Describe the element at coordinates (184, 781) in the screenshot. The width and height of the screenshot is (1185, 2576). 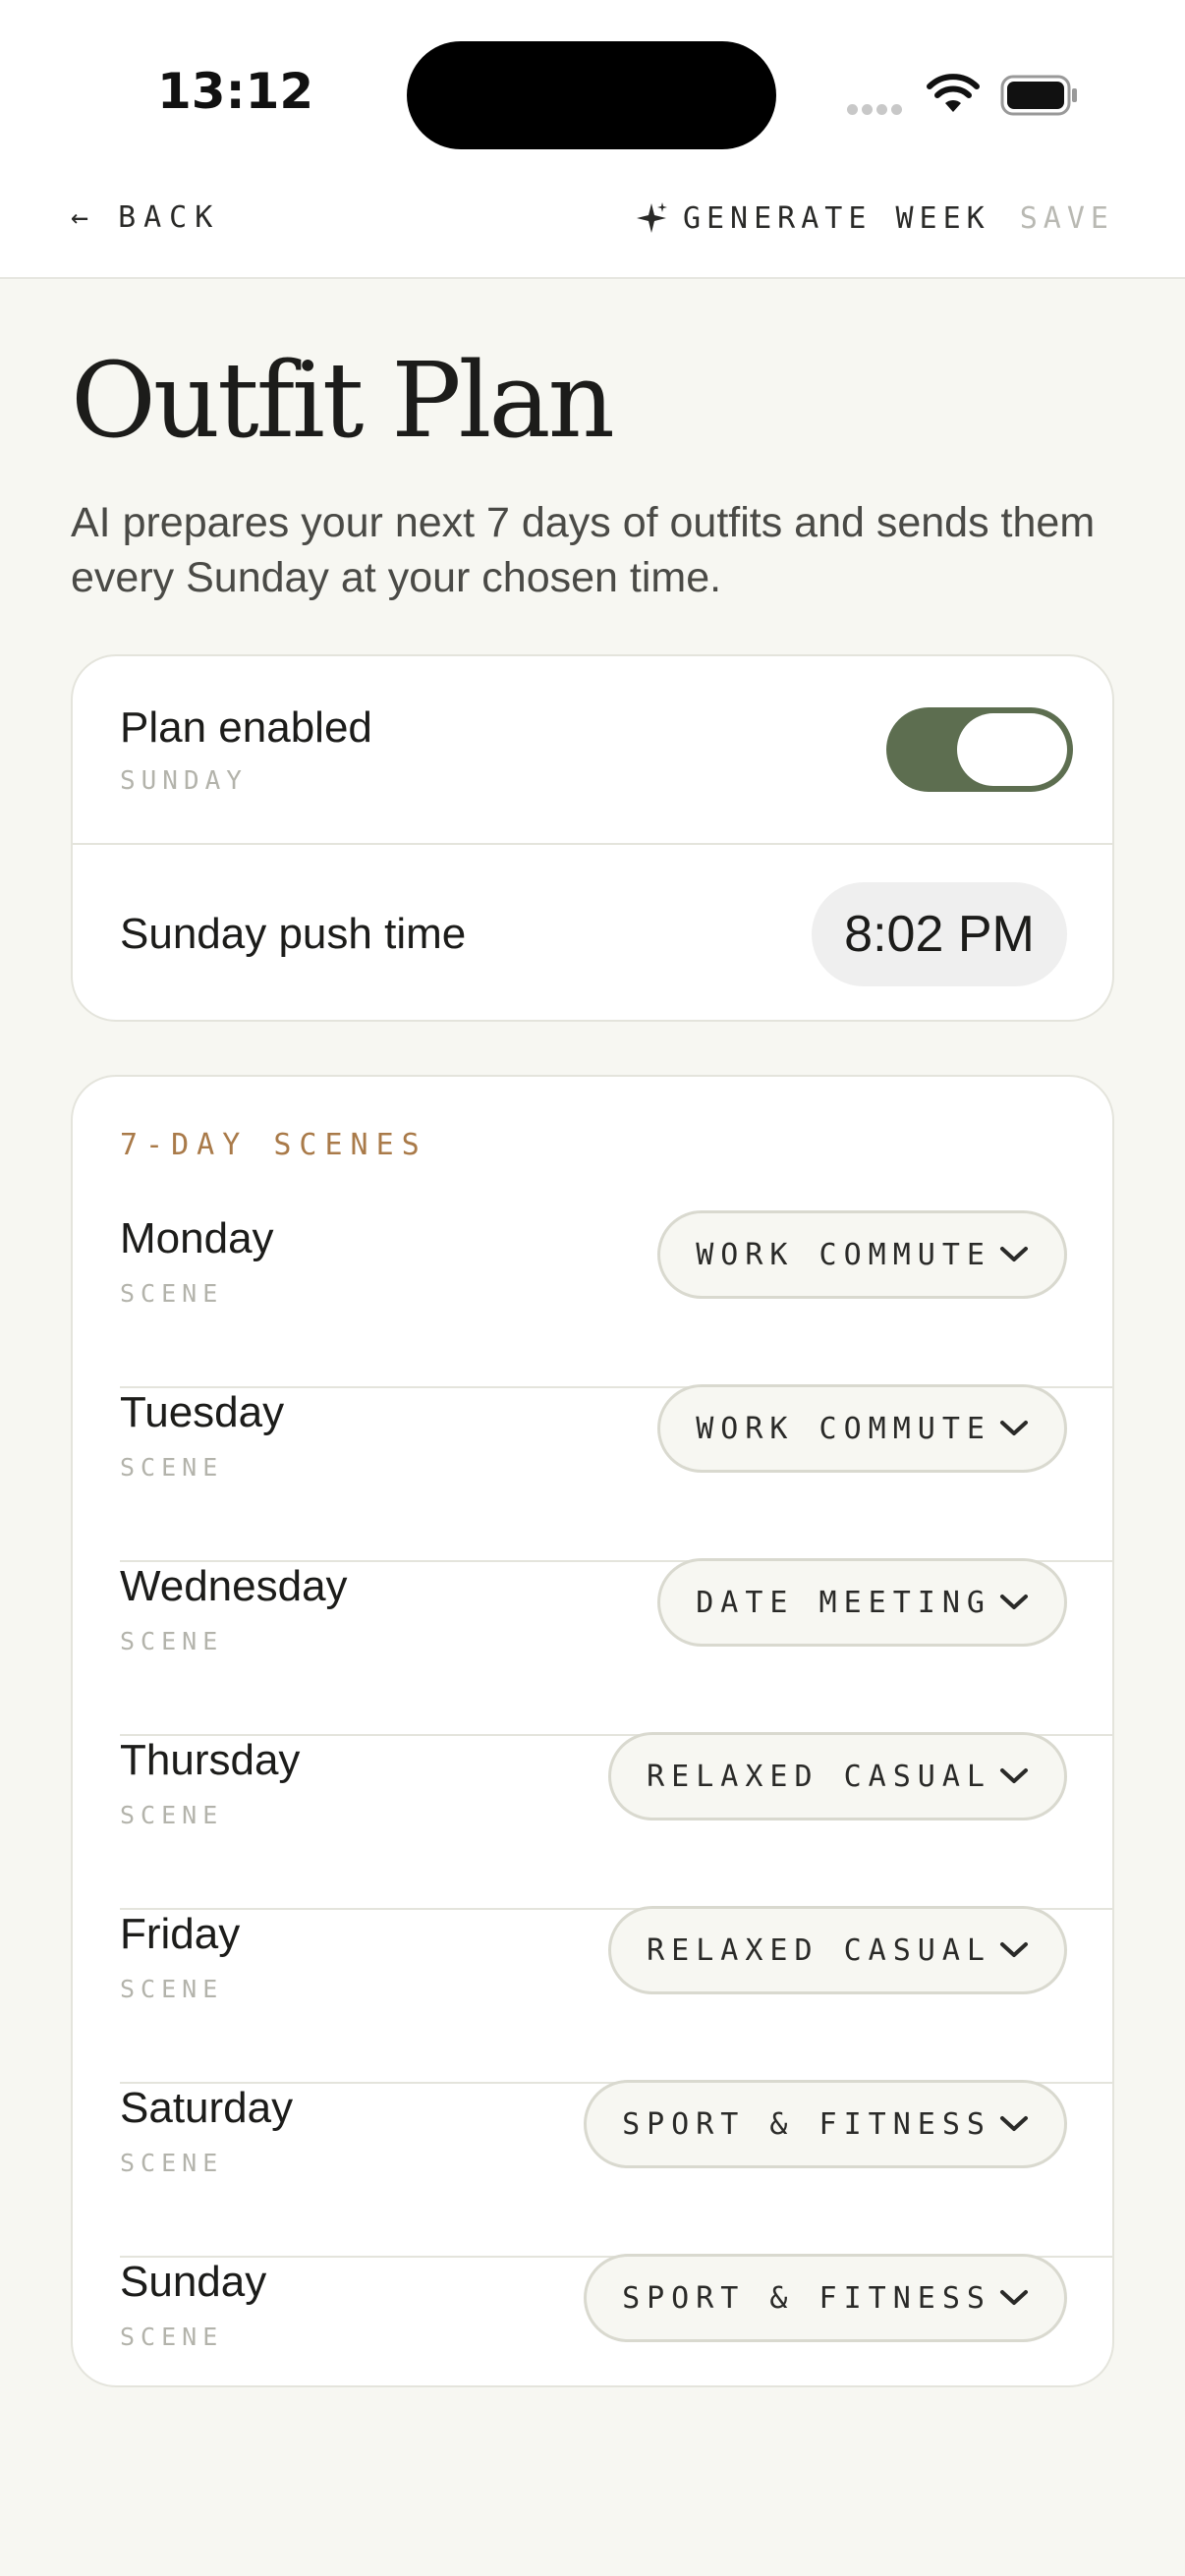
I see `plan-enabled-sub: SUNDAY` at that location.